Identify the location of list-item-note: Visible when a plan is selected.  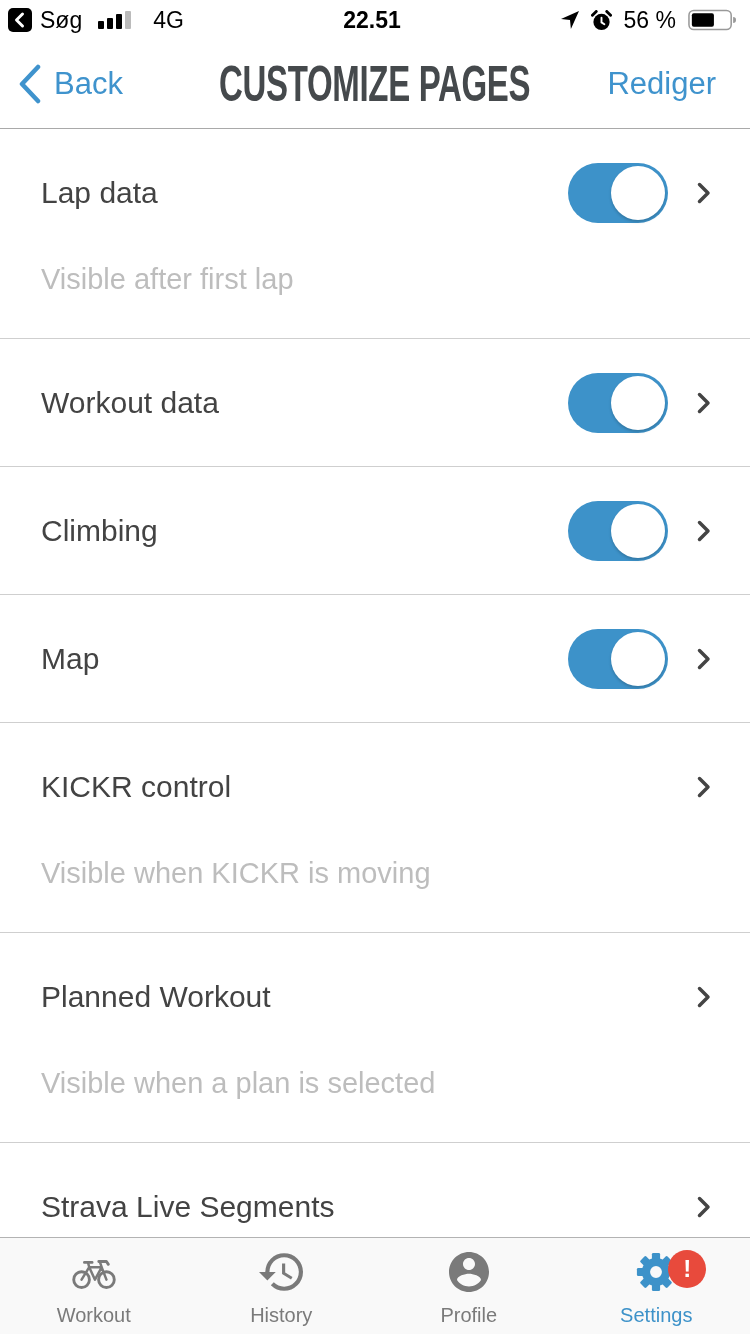
(238, 1083).